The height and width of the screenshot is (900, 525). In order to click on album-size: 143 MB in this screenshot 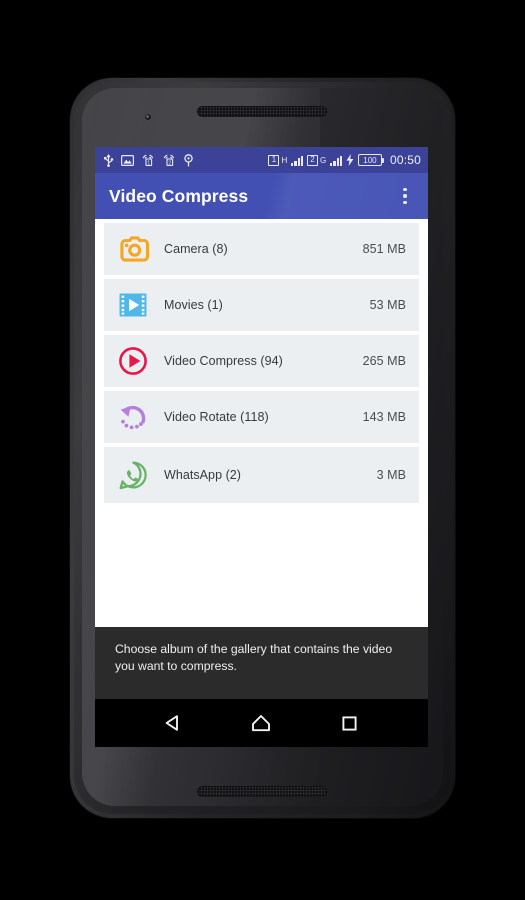, I will do `click(384, 417)`.